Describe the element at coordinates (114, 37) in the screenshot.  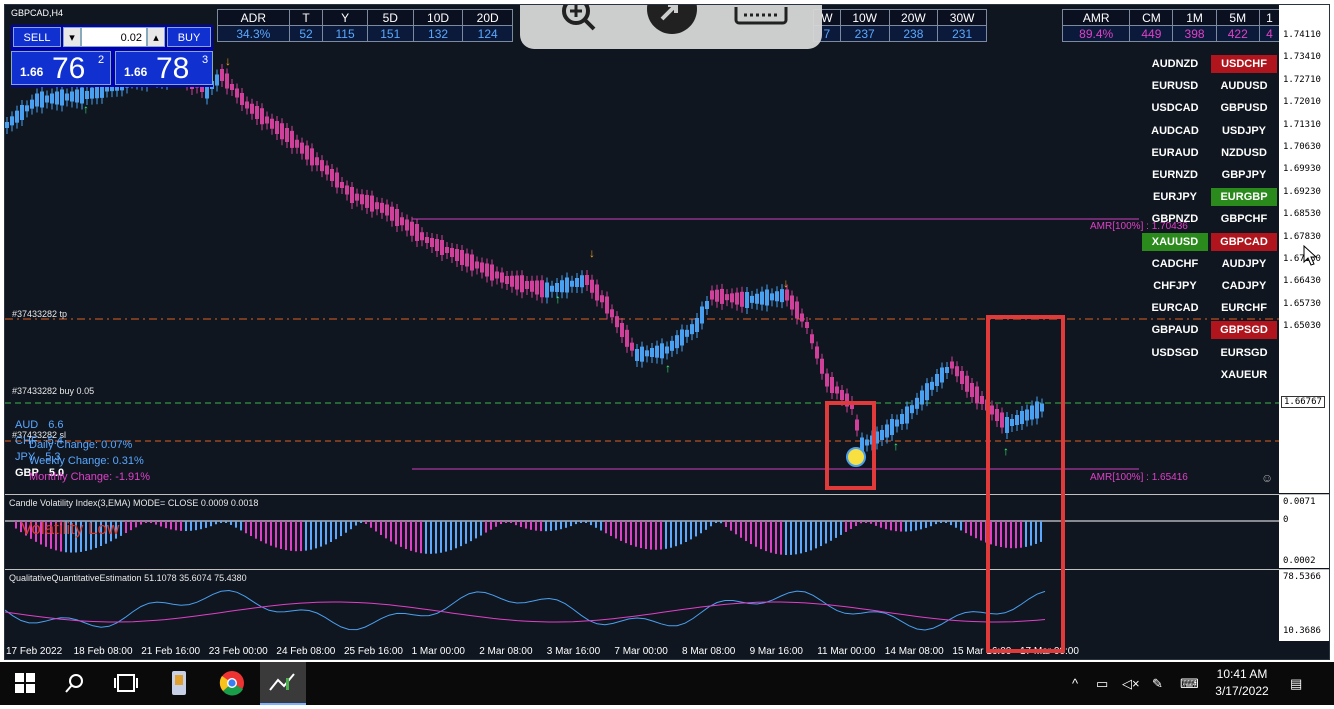
I see `lot-size-input: 0.02` at that location.